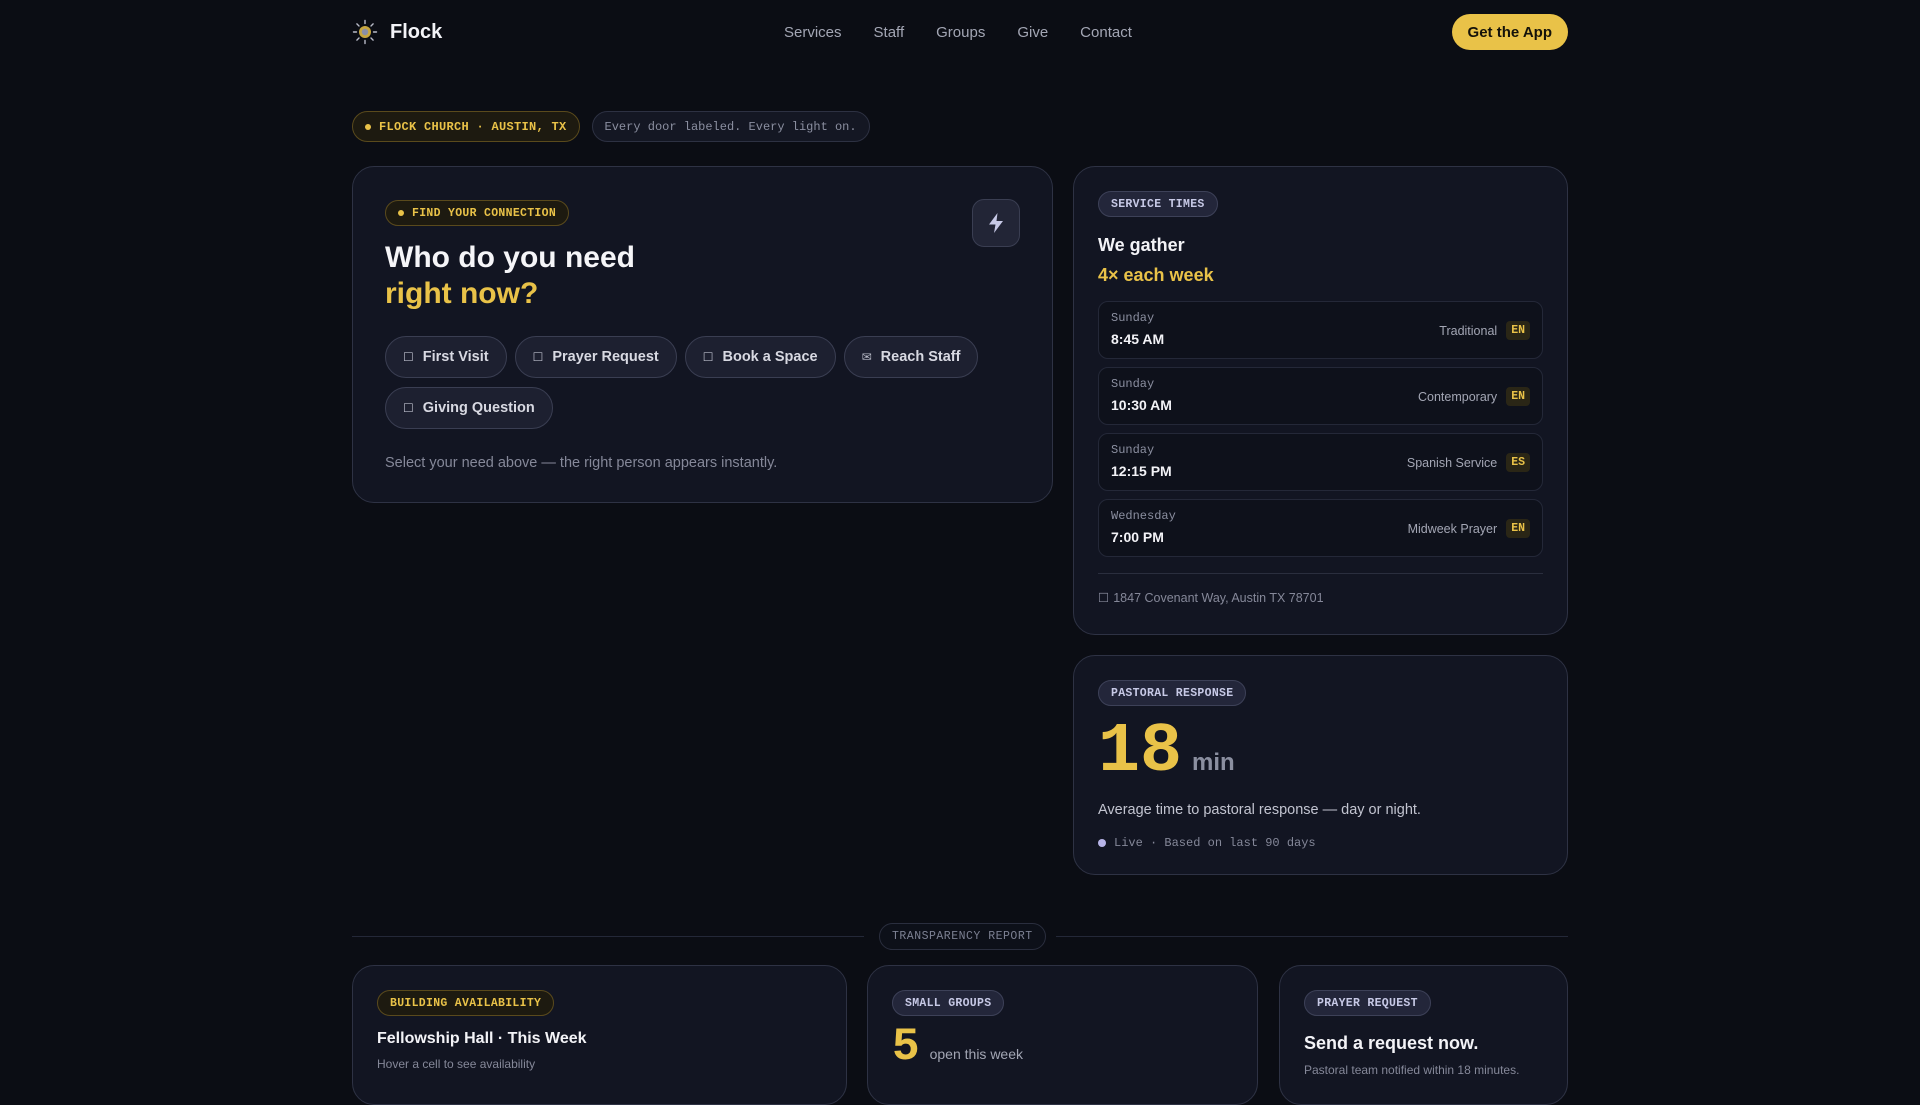  Describe the element at coordinates (608, 936) in the screenshot. I see `divider-left` at that location.